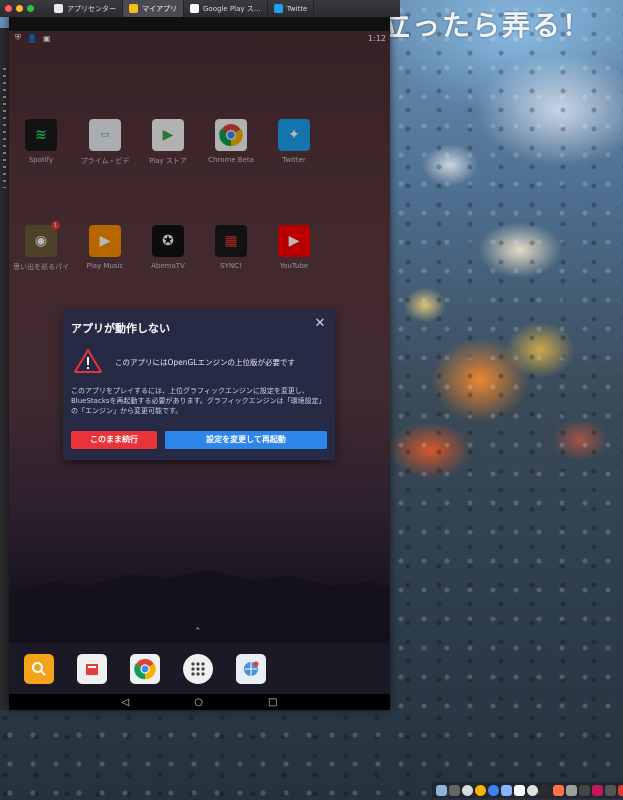 The height and width of the screenshot is (800, 623). Describe the element at coordinates (480, 790) in the screenshot. I see `chrome-dock-icon` at that location.